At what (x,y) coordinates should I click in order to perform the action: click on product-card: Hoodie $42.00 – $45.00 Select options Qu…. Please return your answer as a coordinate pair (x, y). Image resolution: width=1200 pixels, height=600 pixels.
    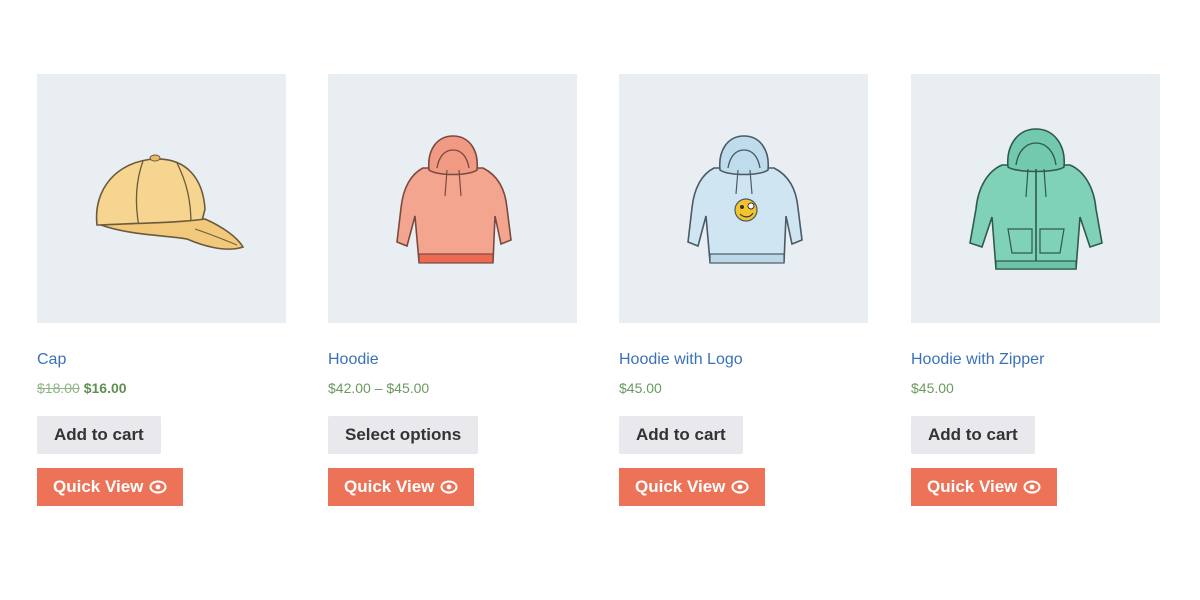
    Looking at the image, I should click on (452, 290).